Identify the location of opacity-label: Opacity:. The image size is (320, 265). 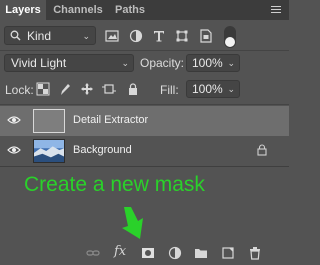
(162, 63).